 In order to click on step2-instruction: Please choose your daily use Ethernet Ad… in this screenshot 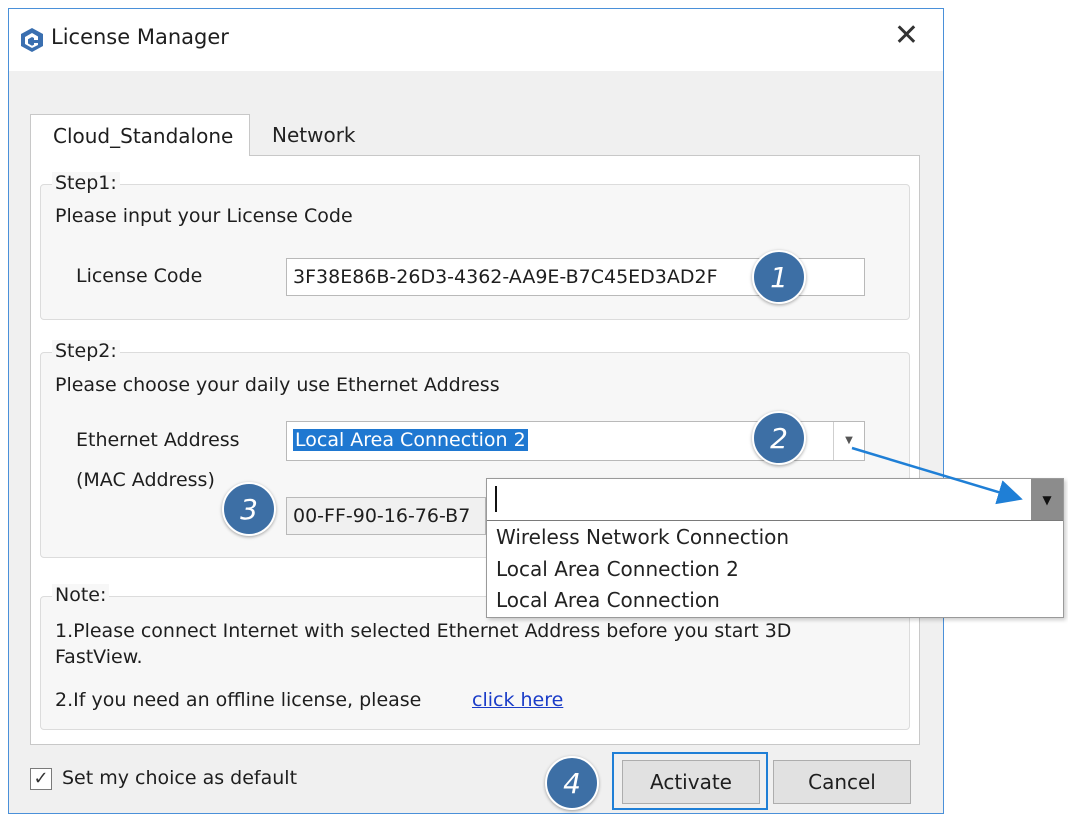, I will do `click(277, 385)`.